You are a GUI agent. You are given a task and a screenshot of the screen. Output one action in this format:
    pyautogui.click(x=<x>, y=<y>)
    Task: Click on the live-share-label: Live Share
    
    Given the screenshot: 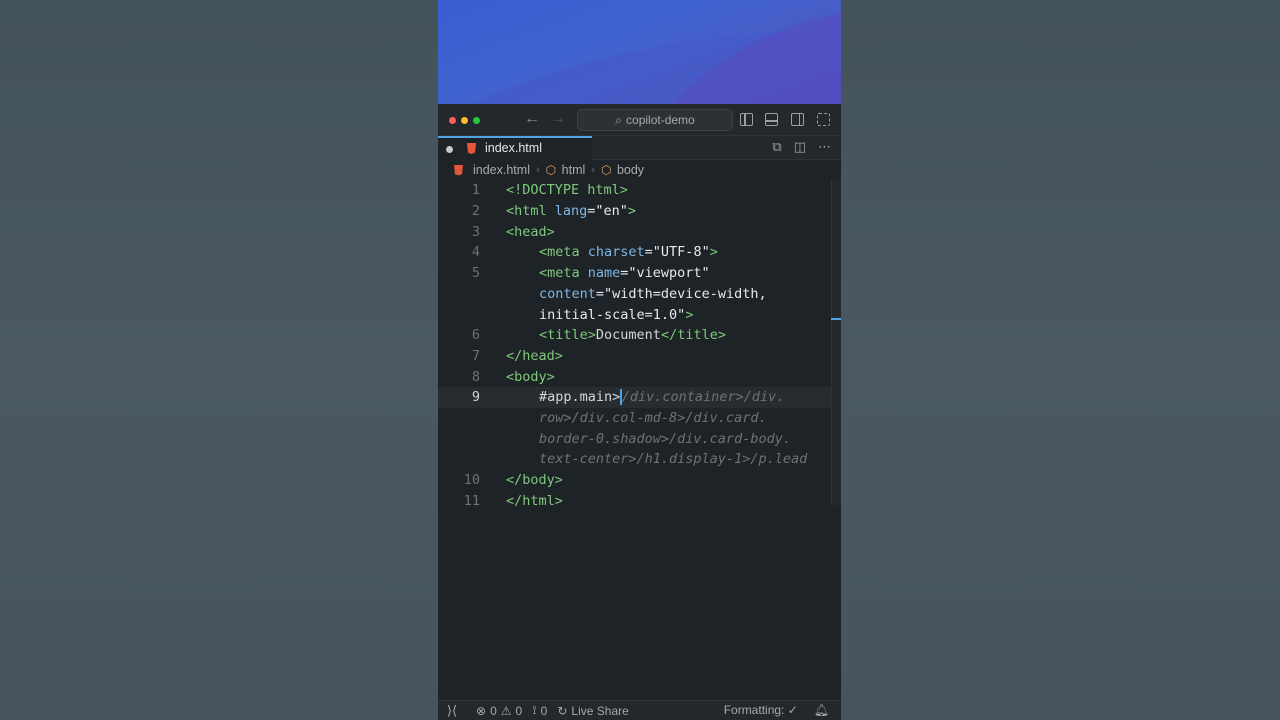 What is the action you would take?
    pyautogui.click(x=600, y=710)
    